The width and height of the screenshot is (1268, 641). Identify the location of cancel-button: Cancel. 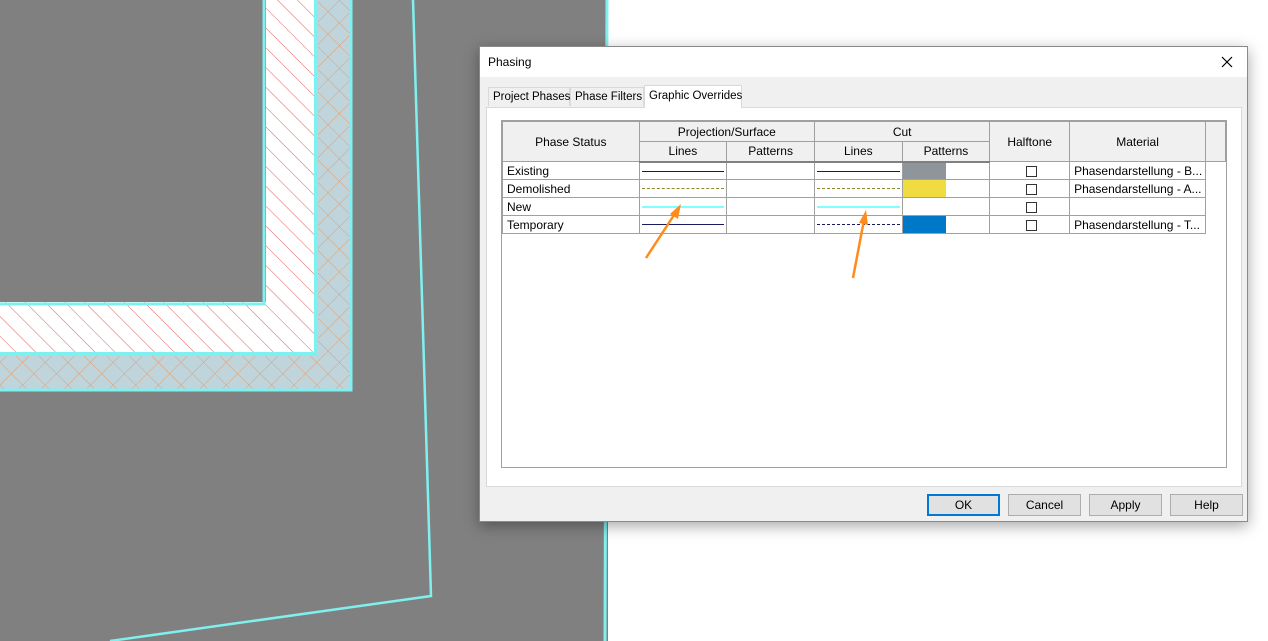
(1044, 505).